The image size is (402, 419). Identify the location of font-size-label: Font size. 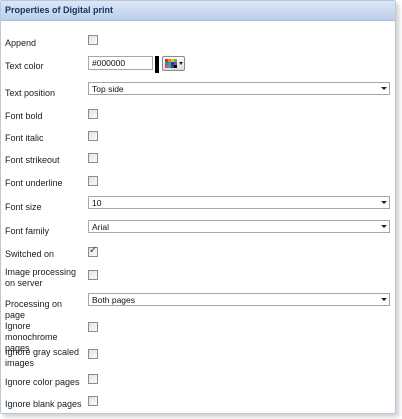
(23, 207).